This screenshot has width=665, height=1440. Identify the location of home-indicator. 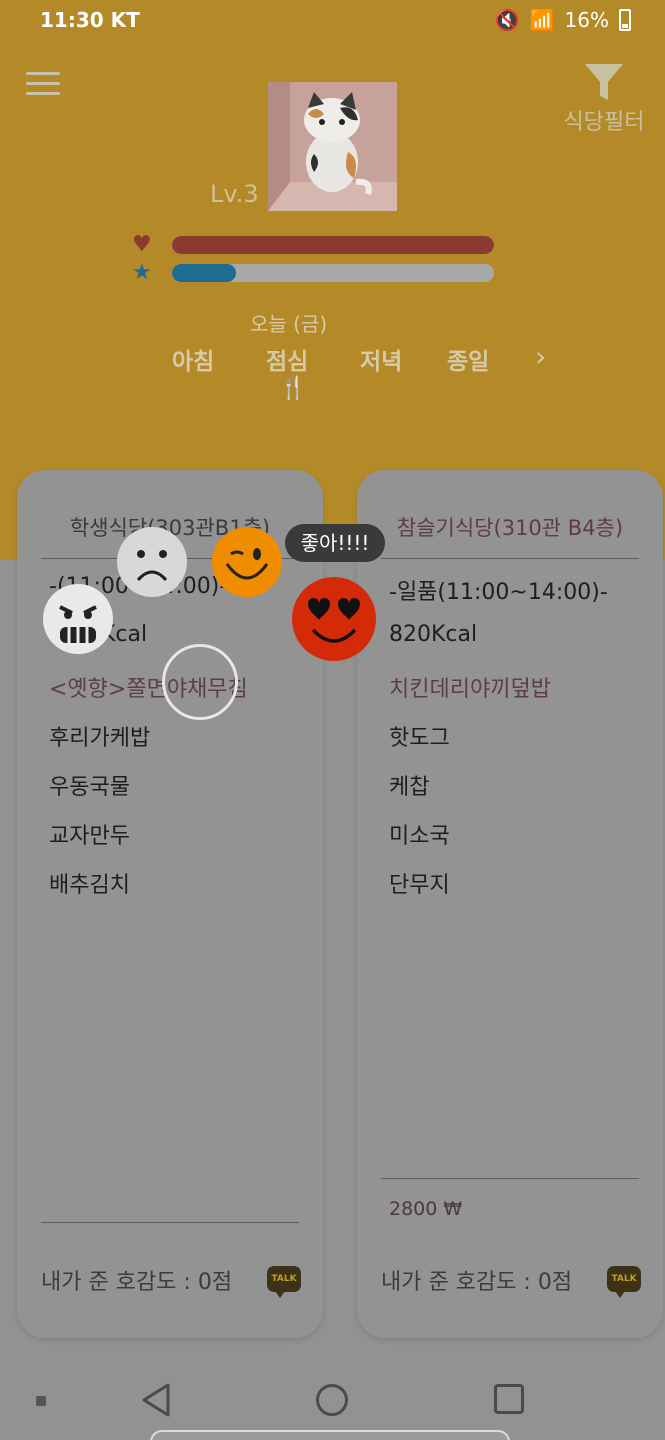
(330, 1435).